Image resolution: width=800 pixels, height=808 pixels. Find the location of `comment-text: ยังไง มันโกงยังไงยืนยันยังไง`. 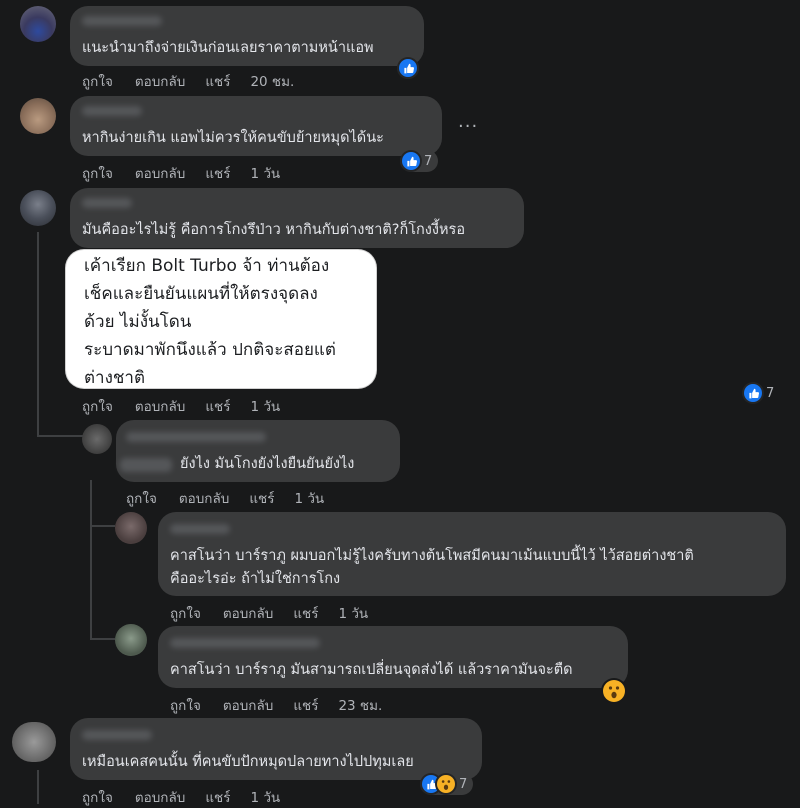

comment-text: ยังไง มันโกงยังไงยืนยันยังไง is located at coordinates (267, 464).